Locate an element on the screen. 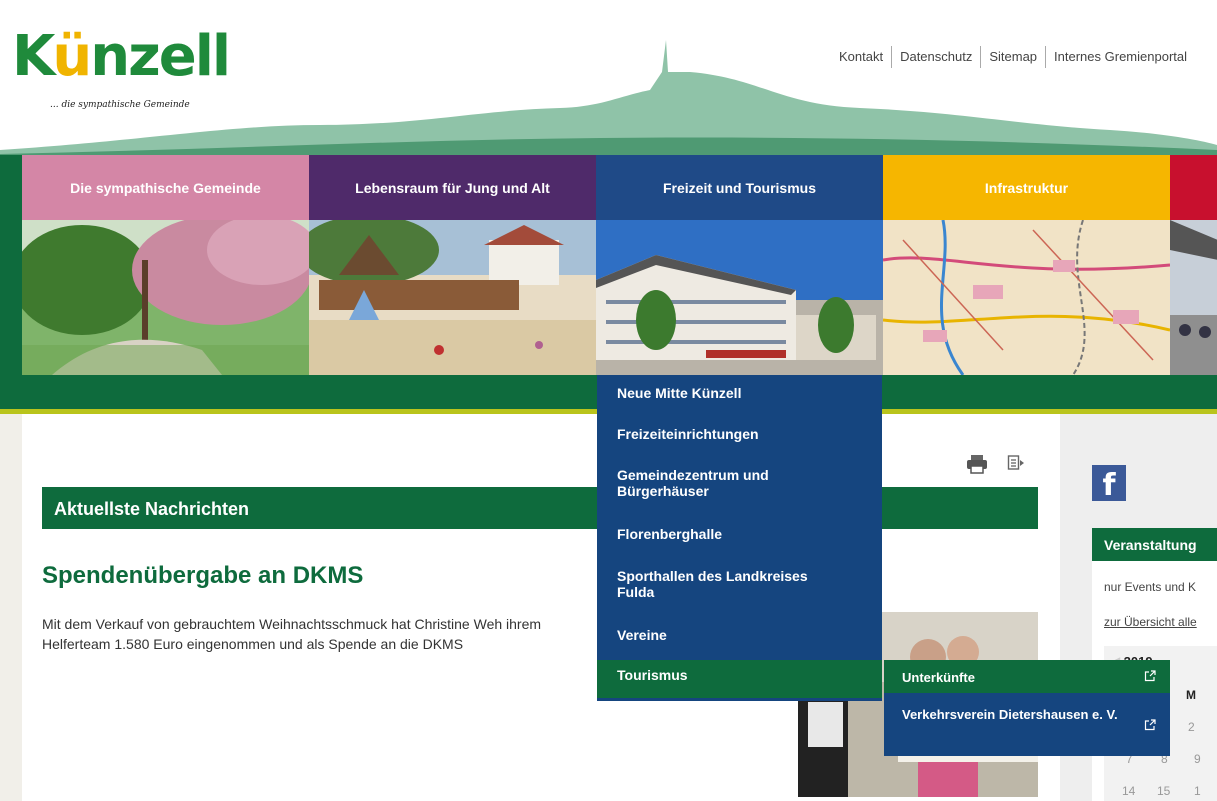 The height and width of the screenshot is (801, 1217). calendar-day: 15 is located at coordinates (1163, 791).